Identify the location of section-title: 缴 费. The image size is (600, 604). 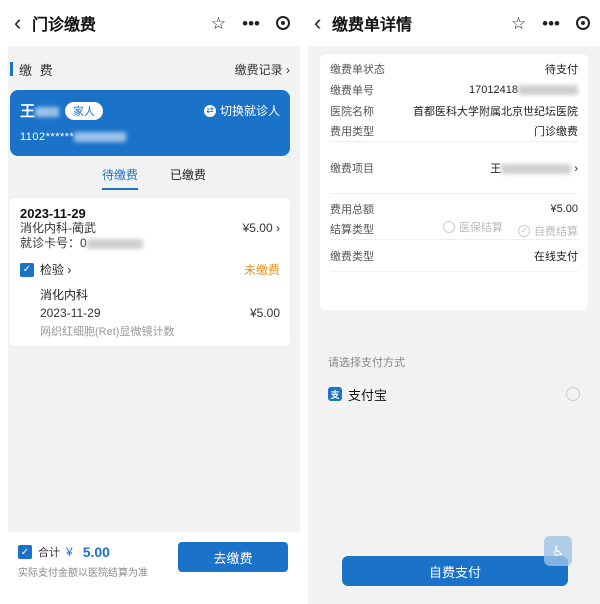
(37, 70).